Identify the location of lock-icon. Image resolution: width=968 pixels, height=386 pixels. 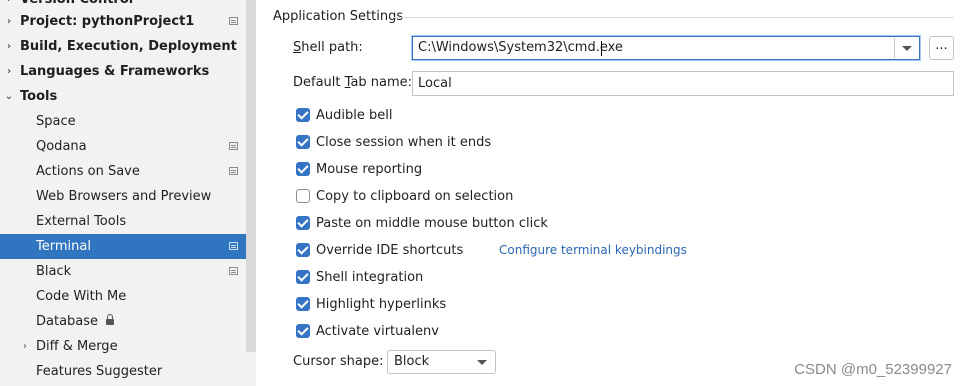
(110, 319).